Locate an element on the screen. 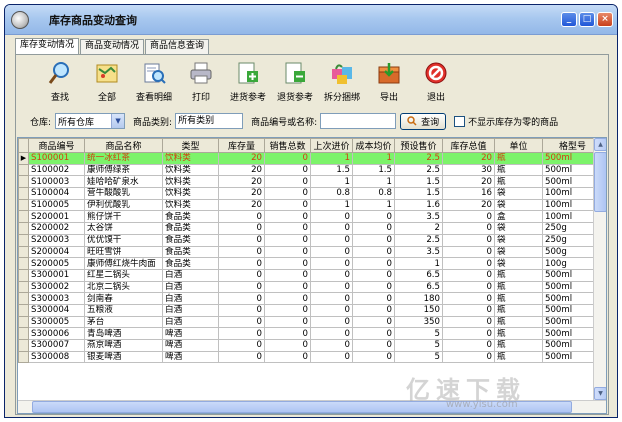  table-cell: 350 is located at coordinates (418, 322).